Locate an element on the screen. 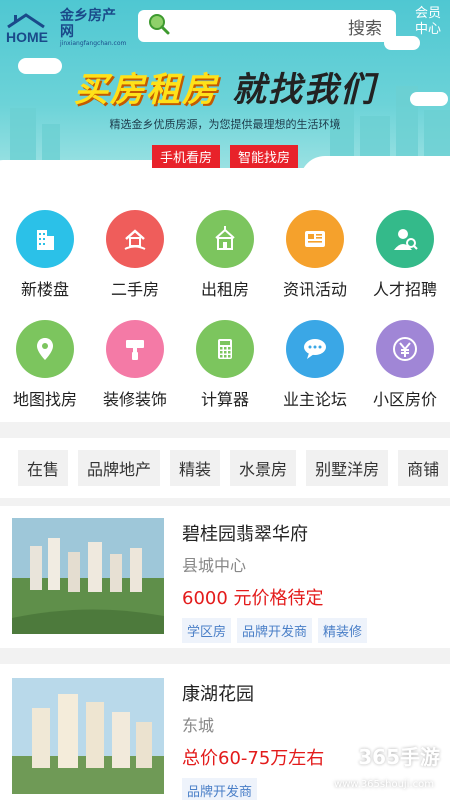 This screenshot has height=800, width=450. category-forum: 业主论坛 is located at coordinates (315, 365).